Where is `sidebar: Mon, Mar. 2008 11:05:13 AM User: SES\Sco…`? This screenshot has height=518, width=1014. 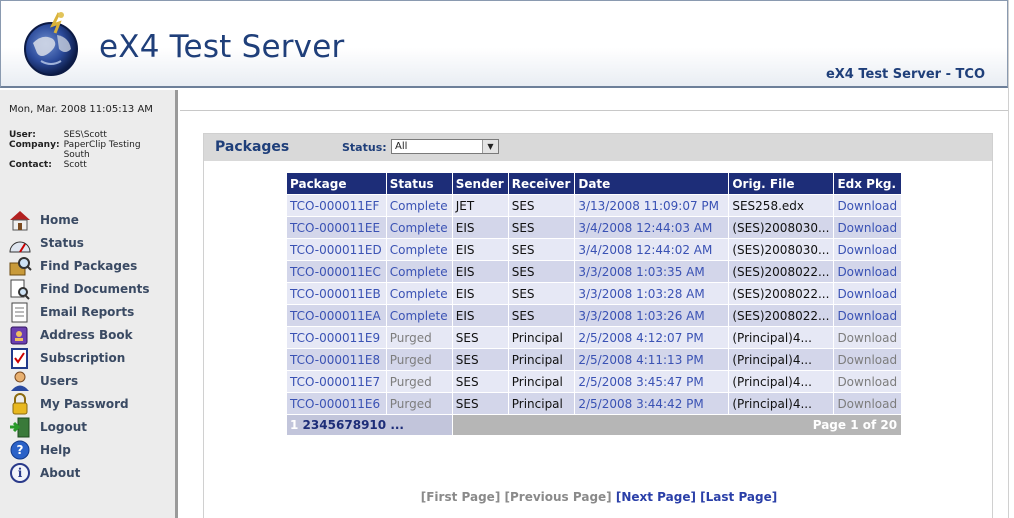 sidebar: Mon, Mar. 2008 11:05:13 AM User: SES\Sco… is located at coordinates (89, 304).